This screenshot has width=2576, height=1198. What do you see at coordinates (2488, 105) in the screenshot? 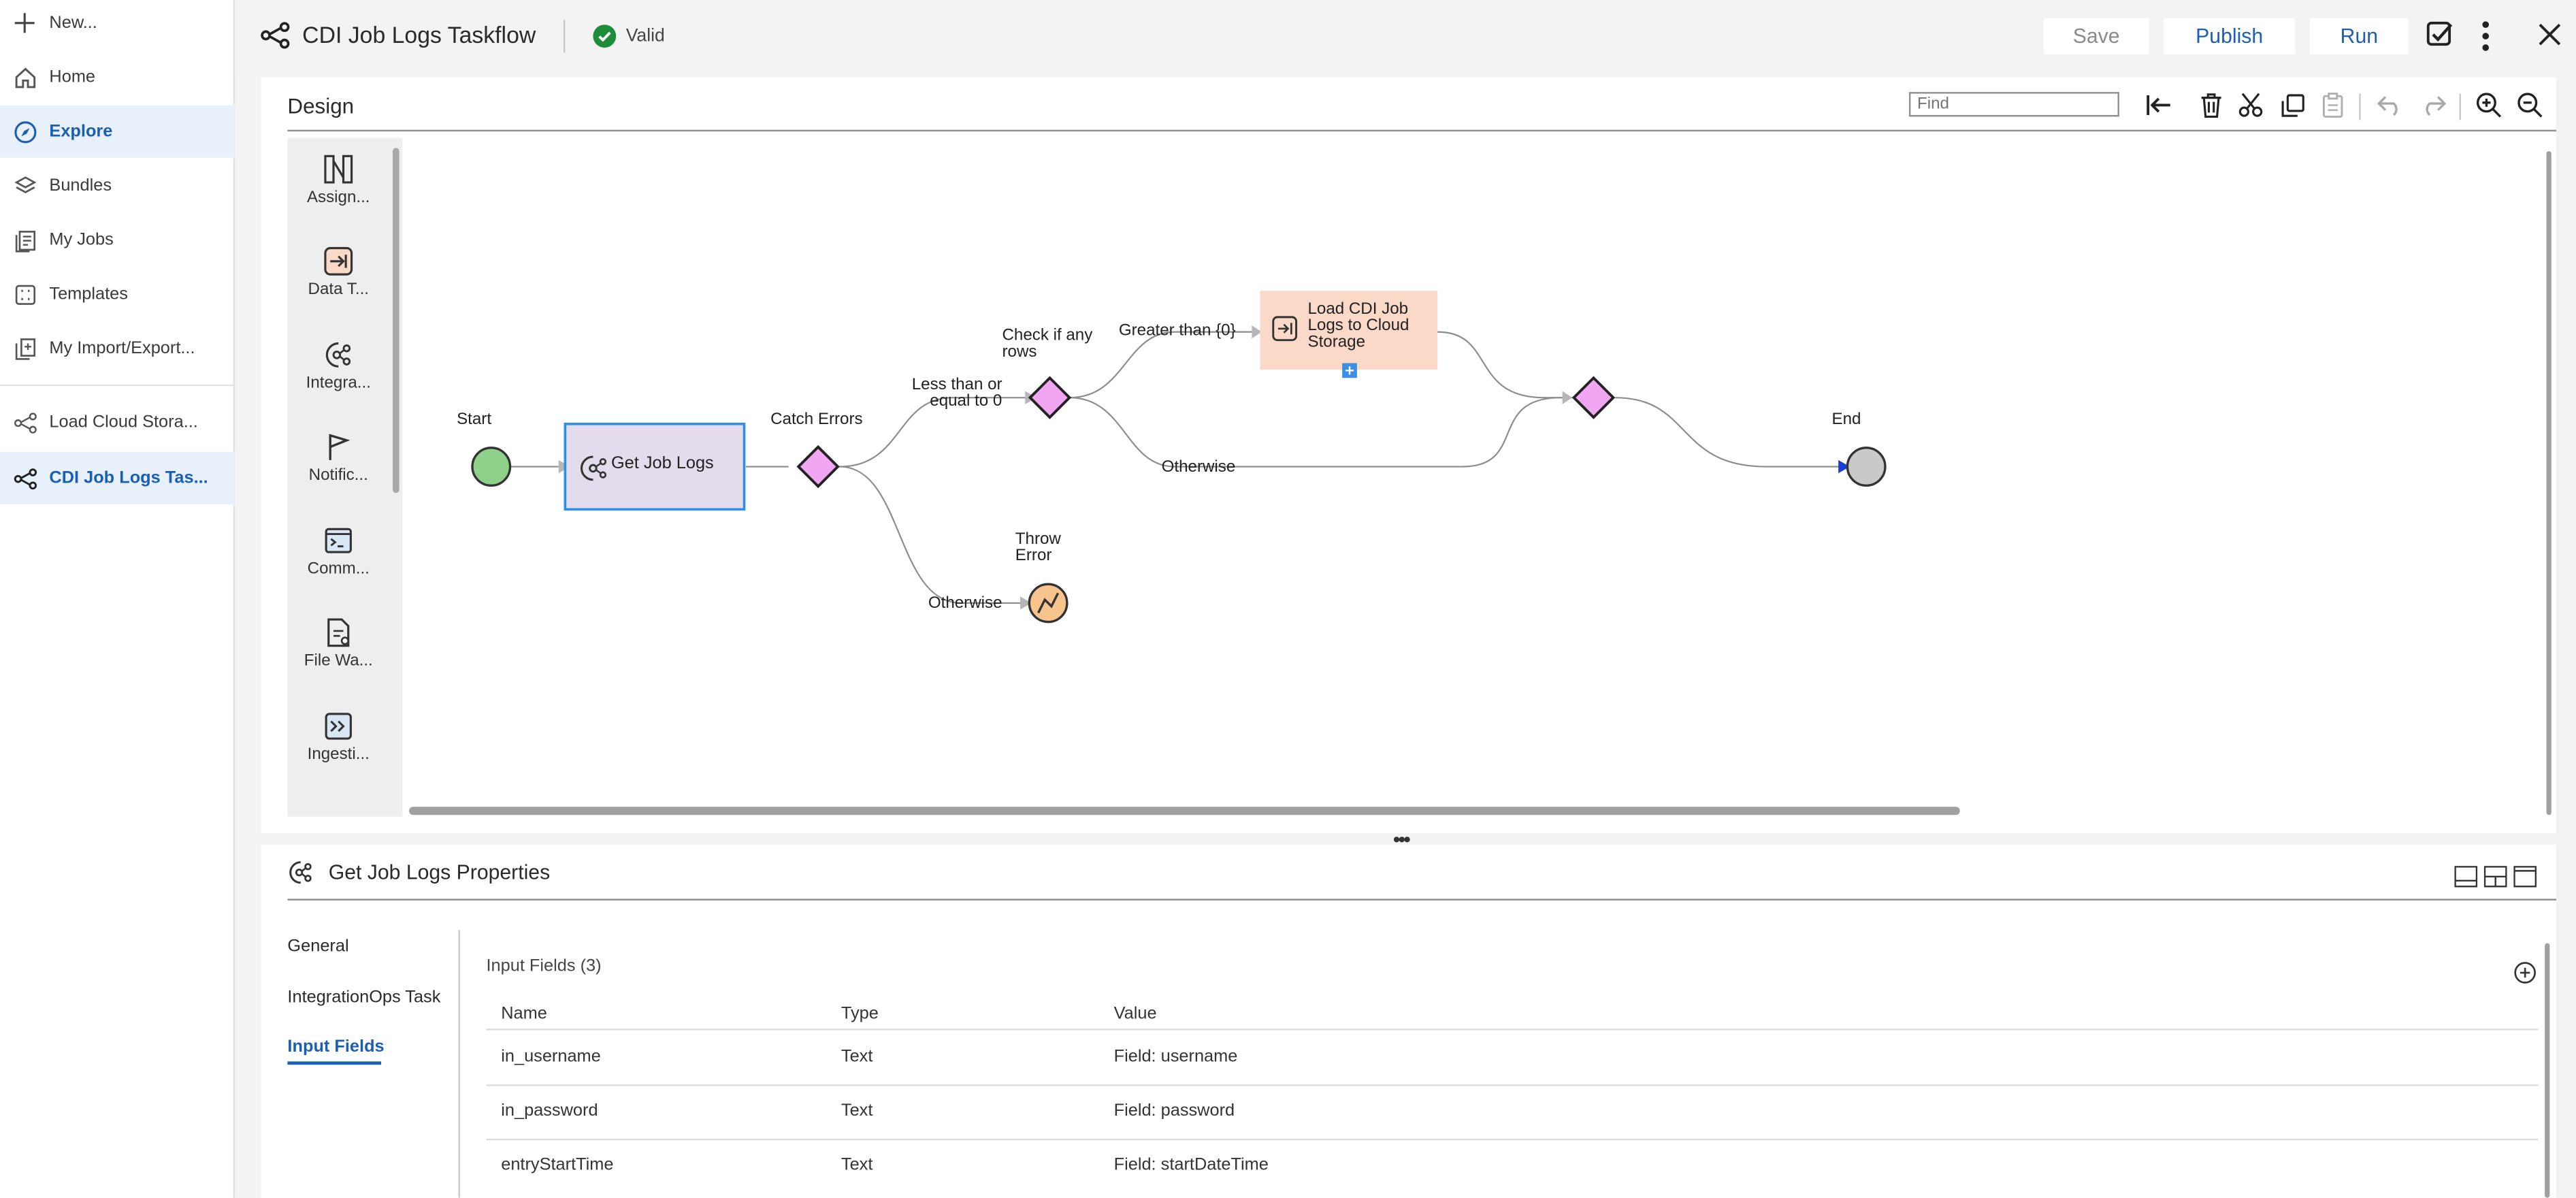
I see `zoom-in-icon` at bounding box center [2488, 105].